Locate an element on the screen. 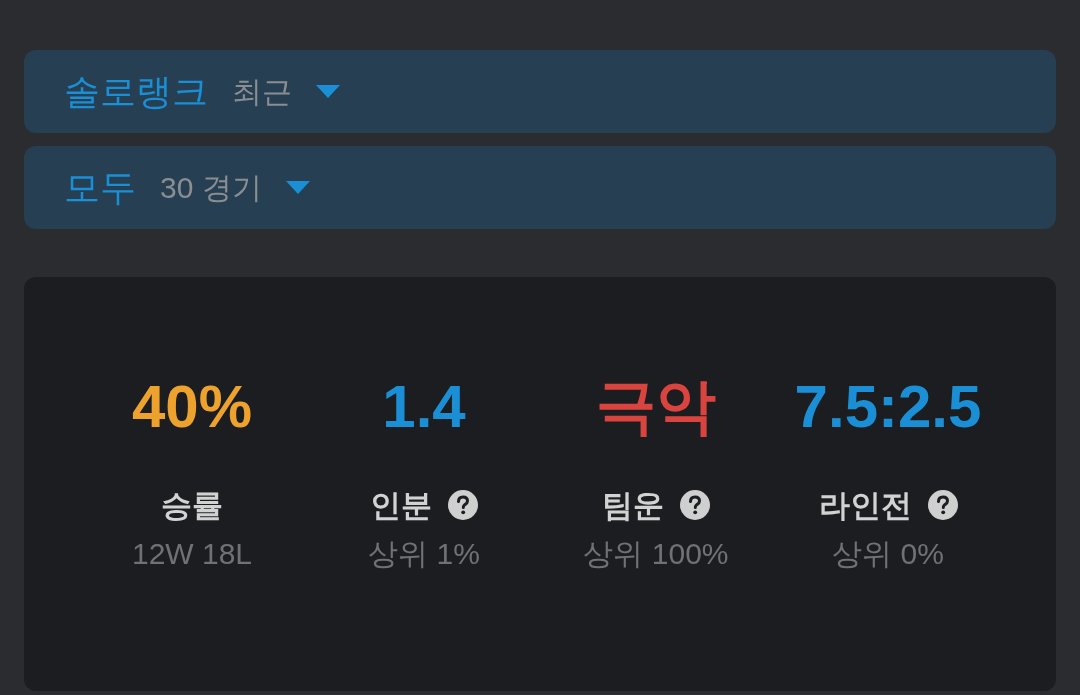  filter-value: 최근 is located at coordinates (262, 91).